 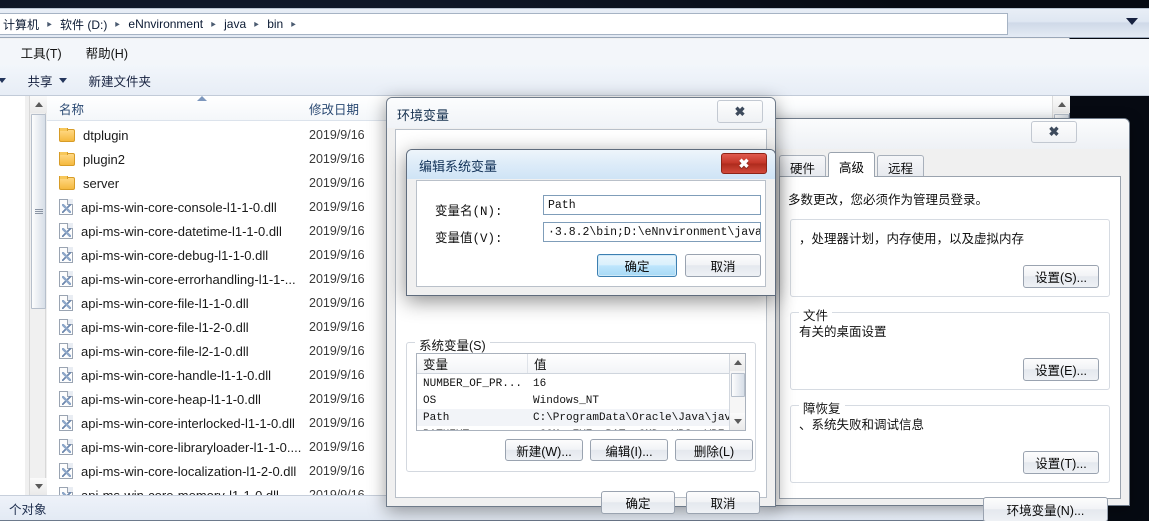 I want to click on edit-cancel-button: 取消, so click(x=723, y=265).